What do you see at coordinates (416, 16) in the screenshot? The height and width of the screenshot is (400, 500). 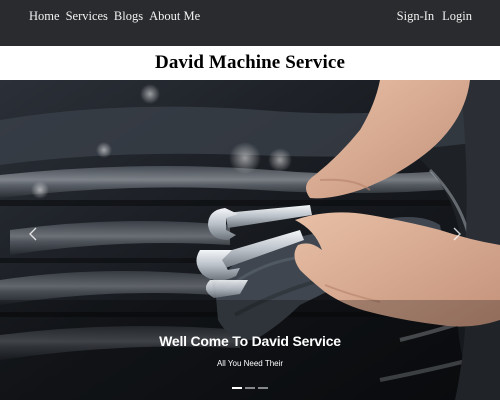 I see `nav-sign-in-link: Sign-In` at bounding box center [416, 16].